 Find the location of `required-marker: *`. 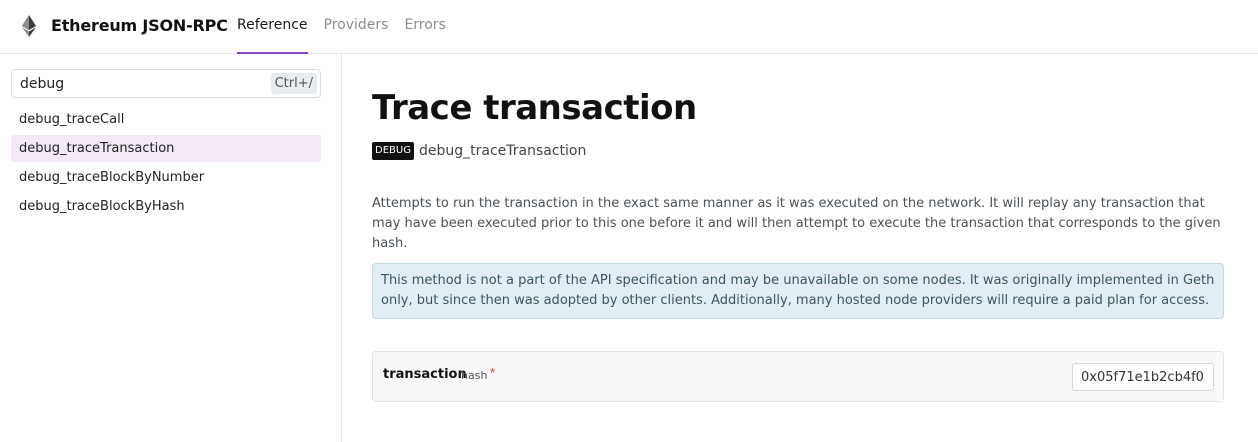

required-marker: * is located at coordinates (493, 372).